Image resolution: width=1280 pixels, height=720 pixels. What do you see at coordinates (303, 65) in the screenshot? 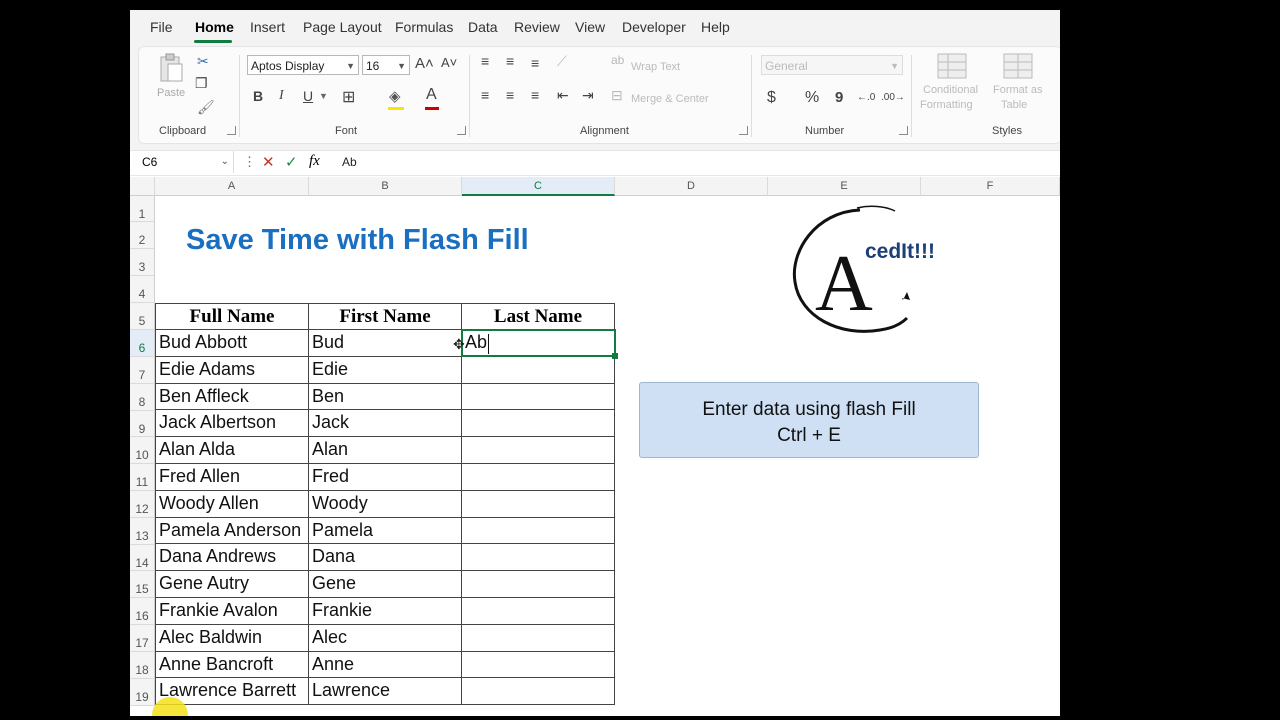
I see `font-name-select: Aptos Display ▼` at bounding box center [303, 65].